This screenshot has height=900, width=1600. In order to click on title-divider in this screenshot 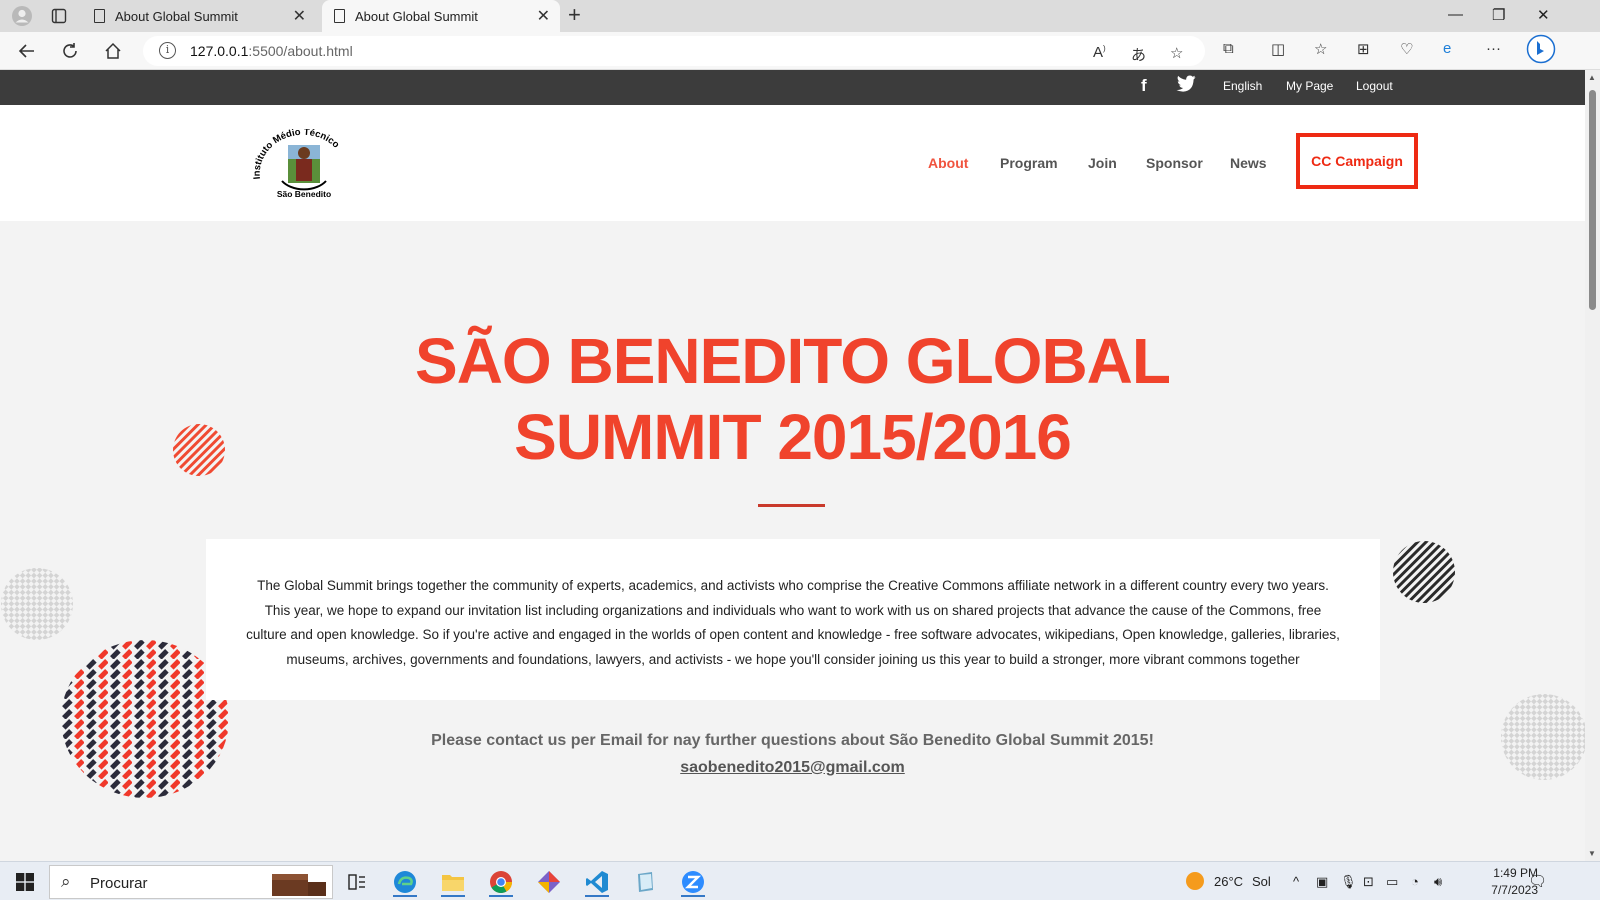, I will do `click(791, 505)`.